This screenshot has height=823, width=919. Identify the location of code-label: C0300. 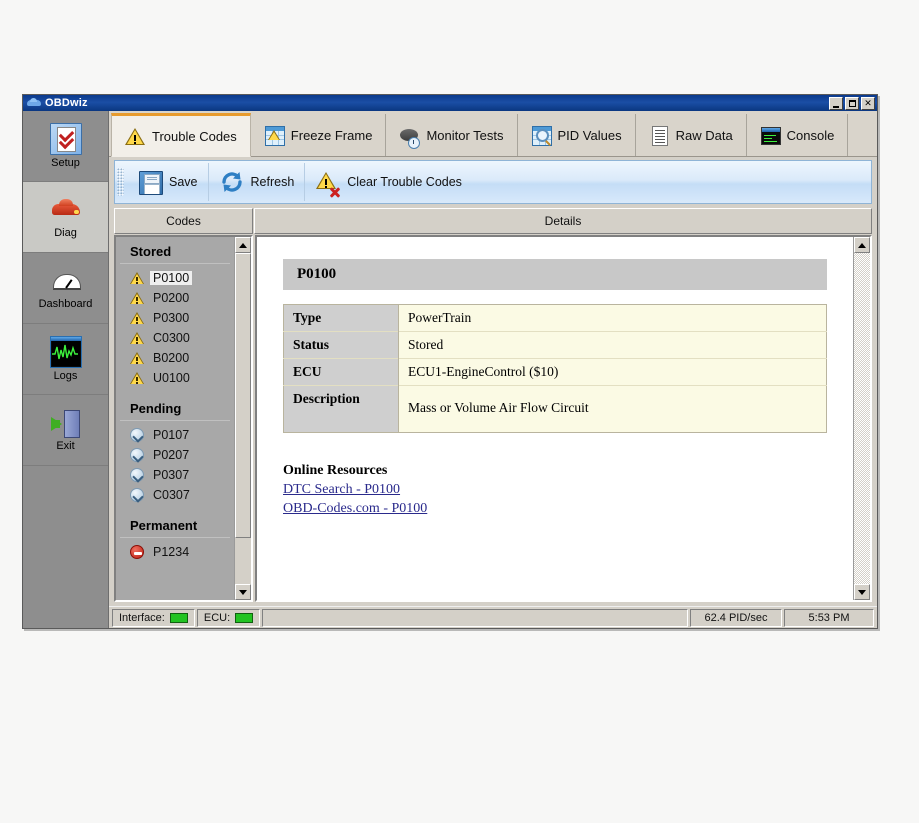
(171, 338).